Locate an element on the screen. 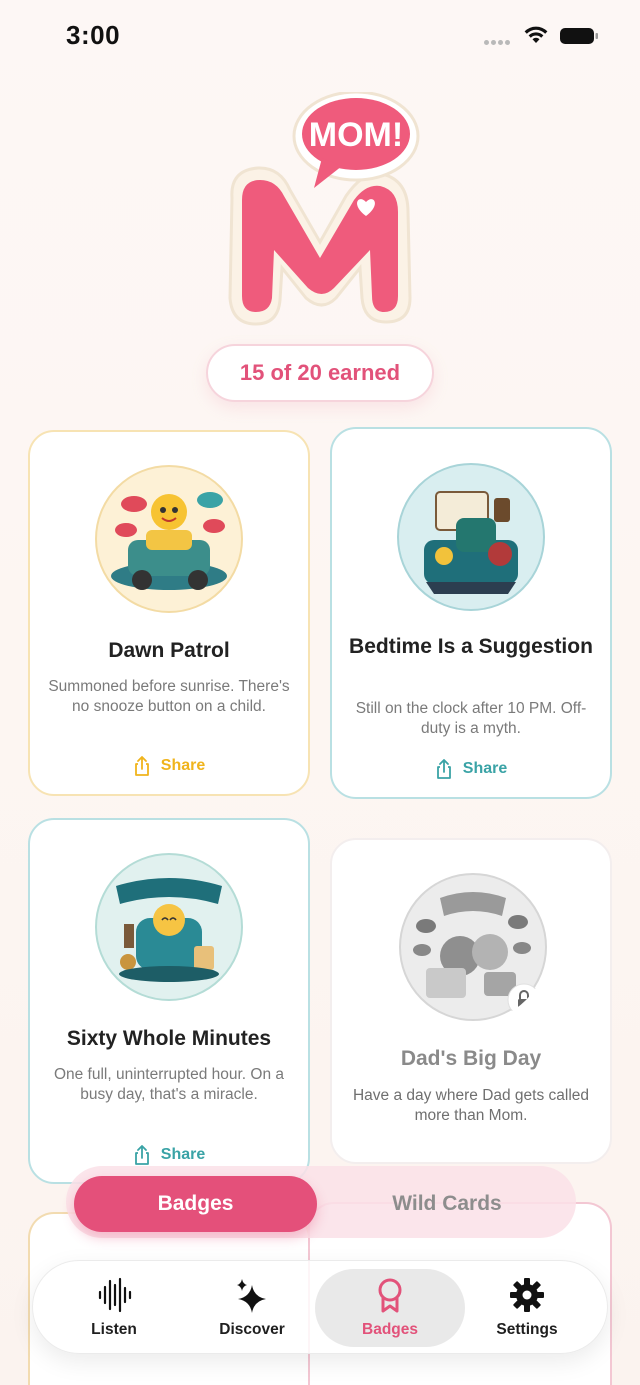 Image resolution: width=640 pixels, height=1385 pixels. dawn-patrol-badge-image is located at coordinates (169, 539).